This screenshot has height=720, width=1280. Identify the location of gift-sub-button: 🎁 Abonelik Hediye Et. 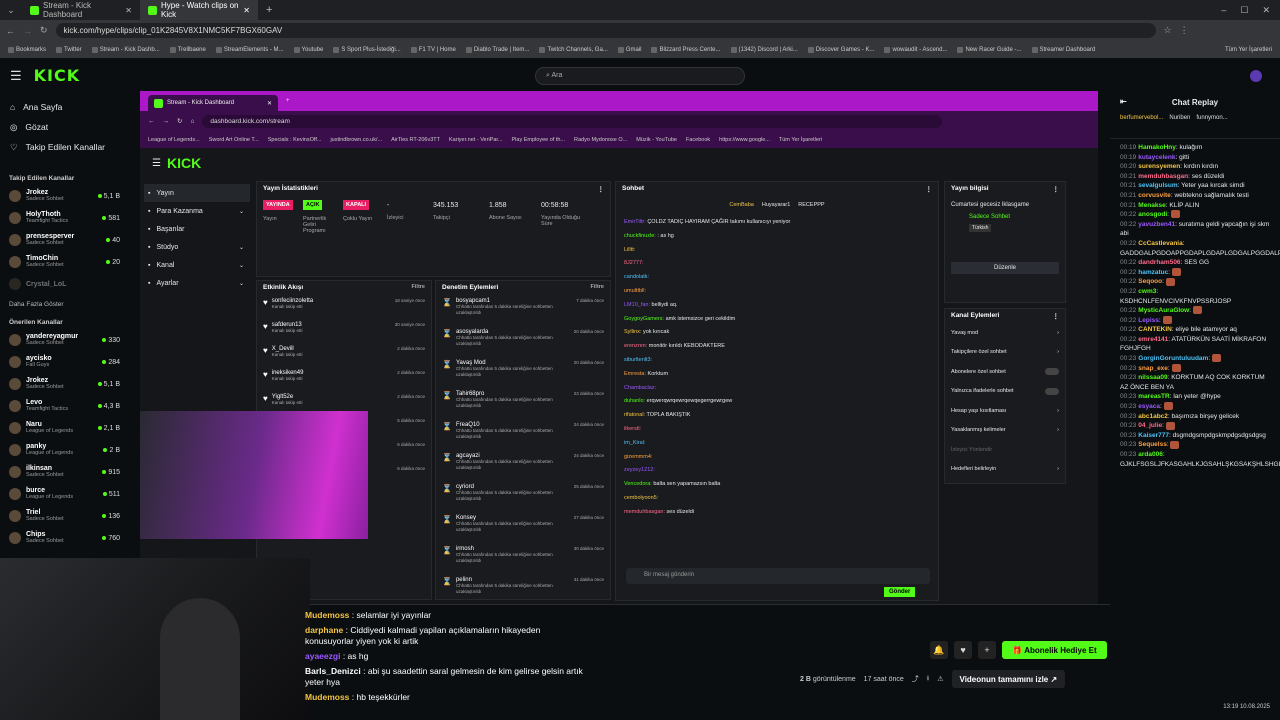
(1054, 650).